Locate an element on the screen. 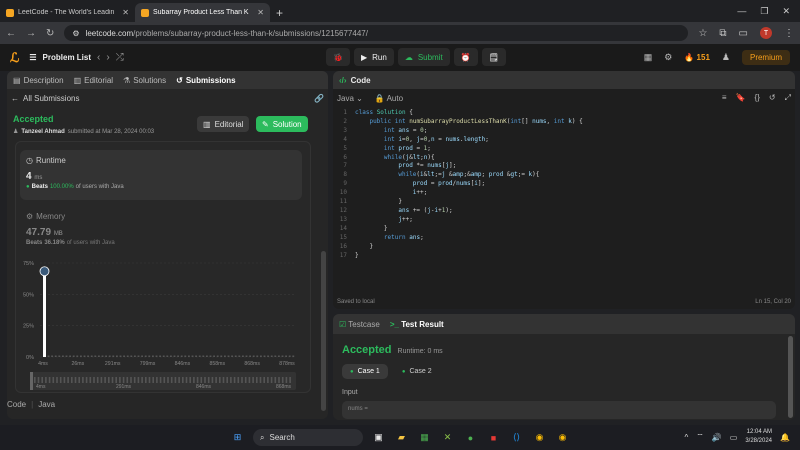 The image size is (800, 450). braces-icon: {} is located at coordinates (757, 98).